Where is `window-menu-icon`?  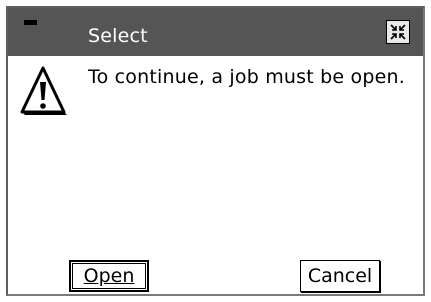
window-menu-icon is located at coordinates (30, 22).